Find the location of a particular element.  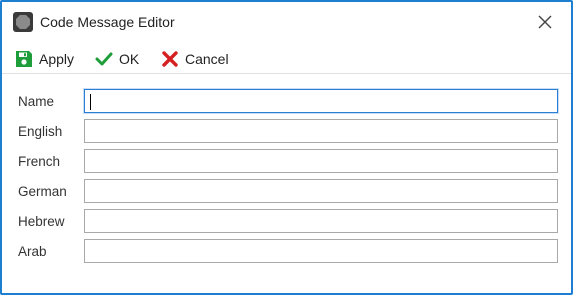

ok-button: OK is located at coordinates (116, 59).